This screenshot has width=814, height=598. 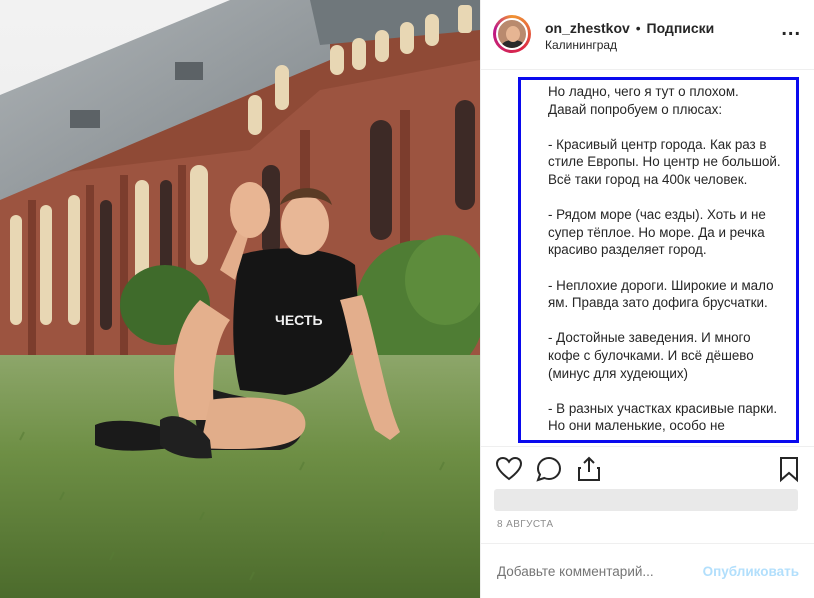 I want to click on header-user-line: on_zhestkov • Подписки, so click(x=629, y=28).